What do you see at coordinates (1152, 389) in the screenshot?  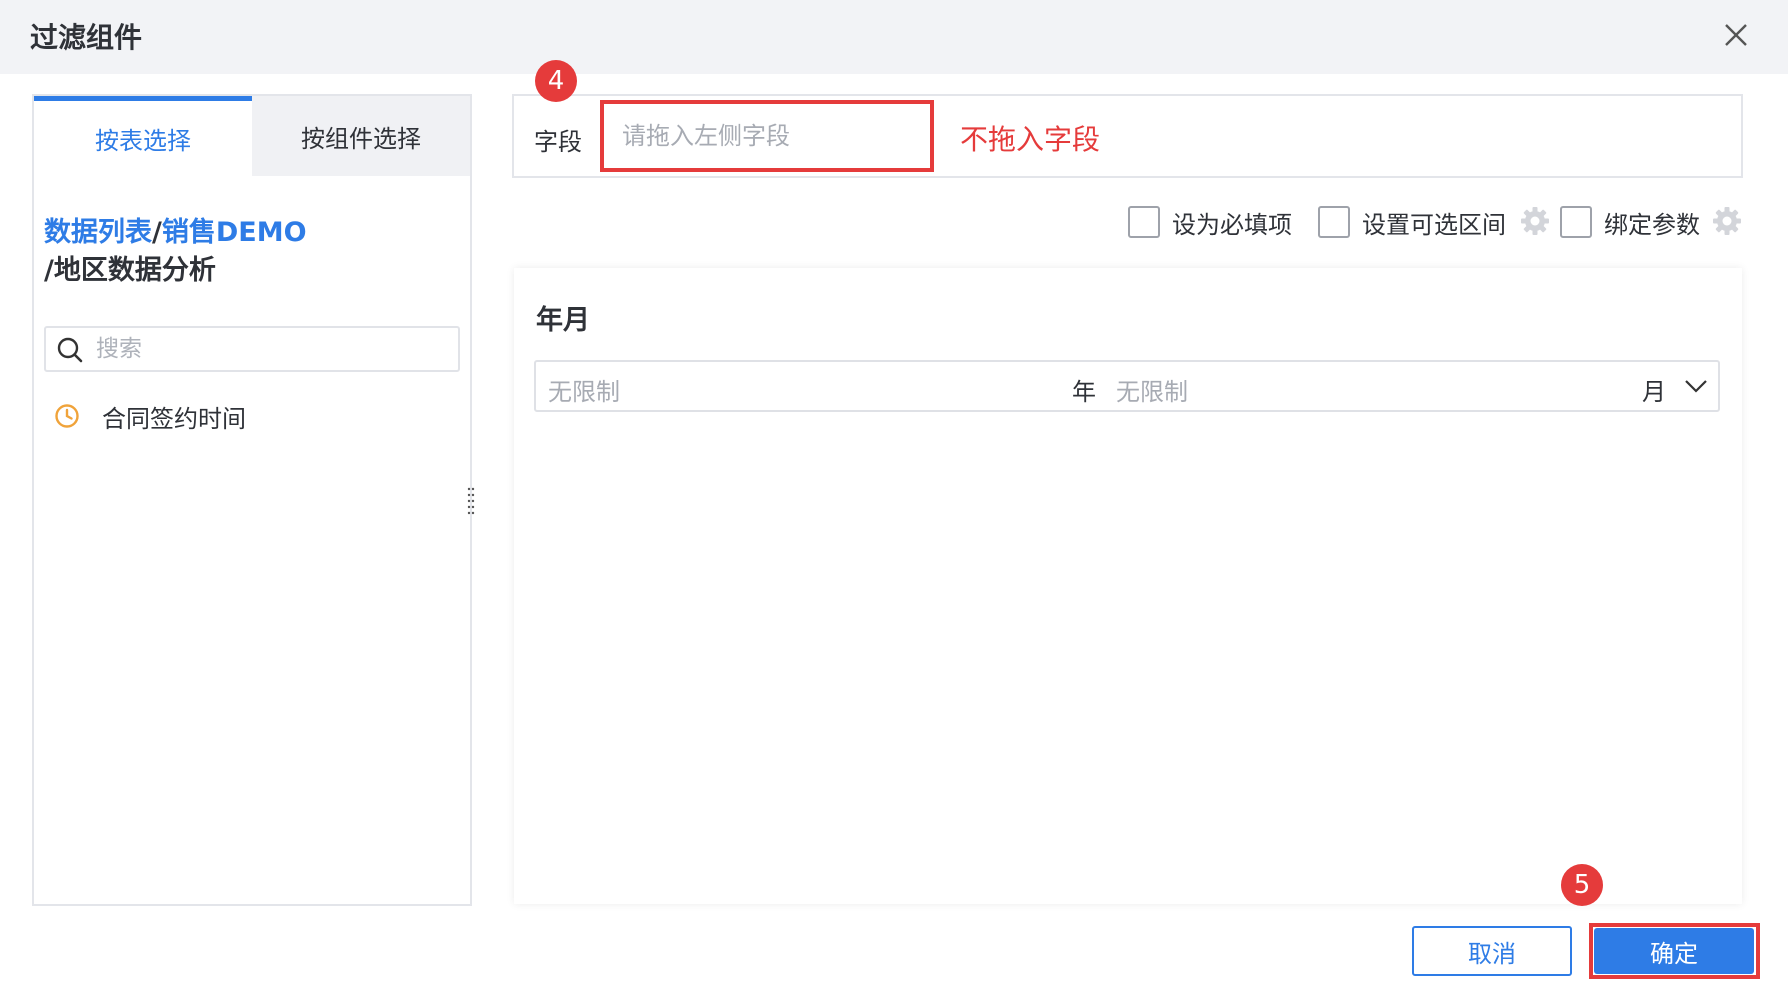 I see `month-select: 无限制` at bounding box center [1152, 389].